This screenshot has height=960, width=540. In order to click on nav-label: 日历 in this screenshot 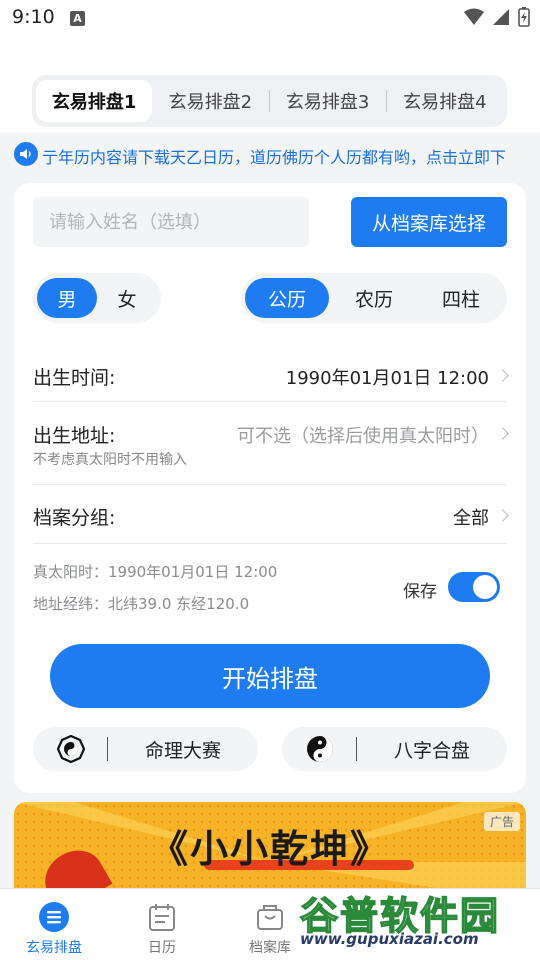, I will do `click(162, 948)`.